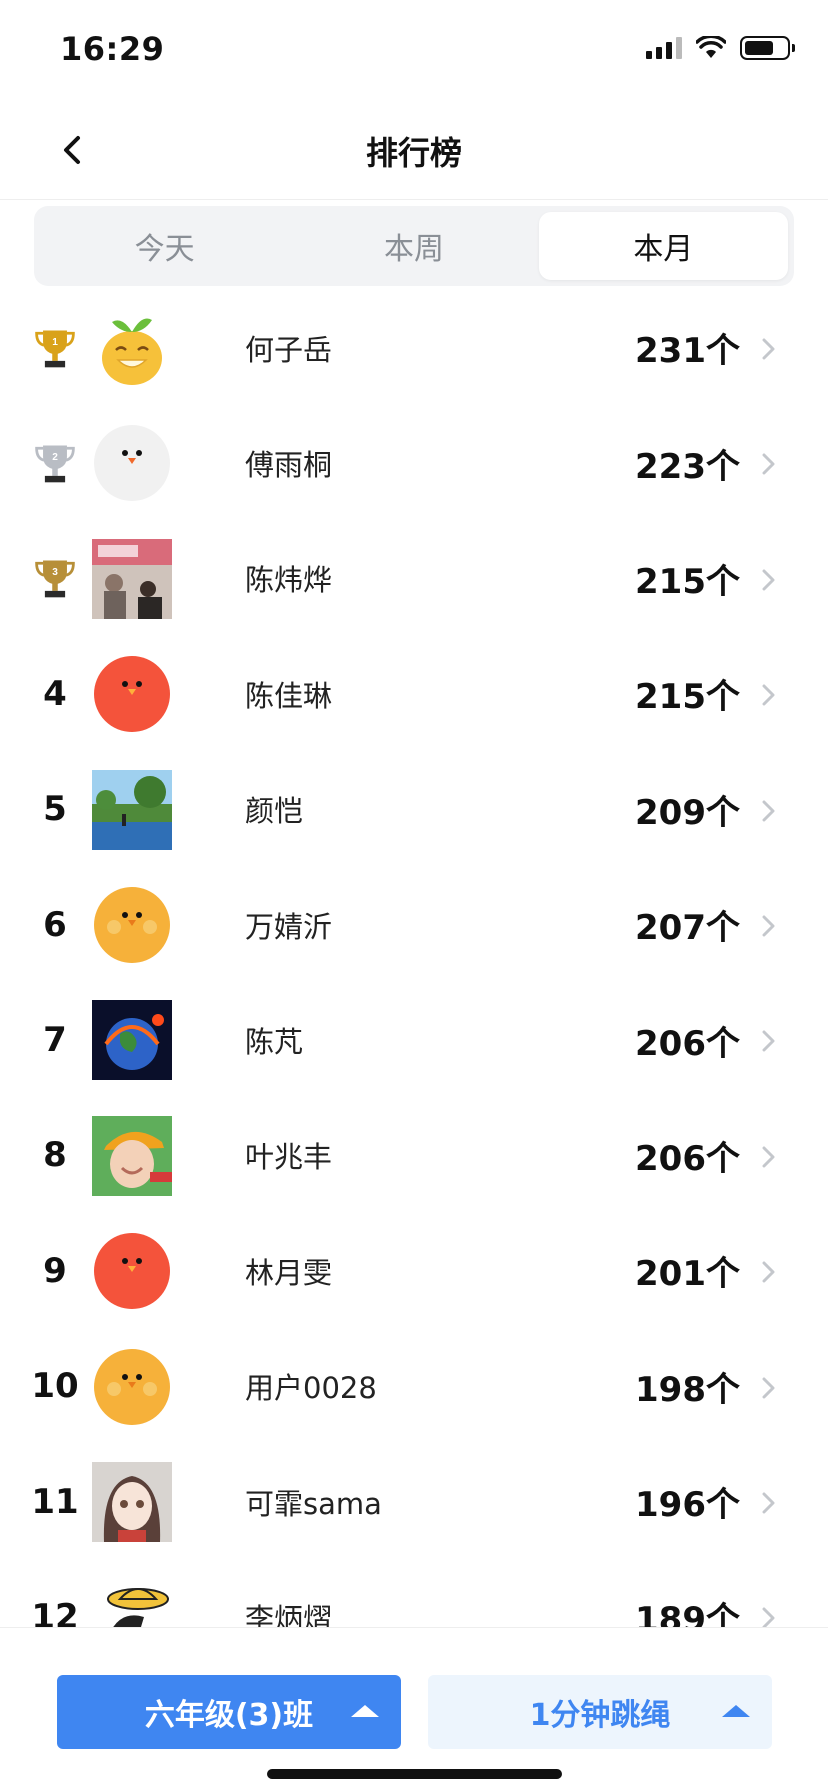 Image resolution: width=828 pixels, height=1792 pixels. What do you see at coordinates (413, 153) in the screenshot?
I see `page-title: 排行榜` at bounding box center [413, 153].